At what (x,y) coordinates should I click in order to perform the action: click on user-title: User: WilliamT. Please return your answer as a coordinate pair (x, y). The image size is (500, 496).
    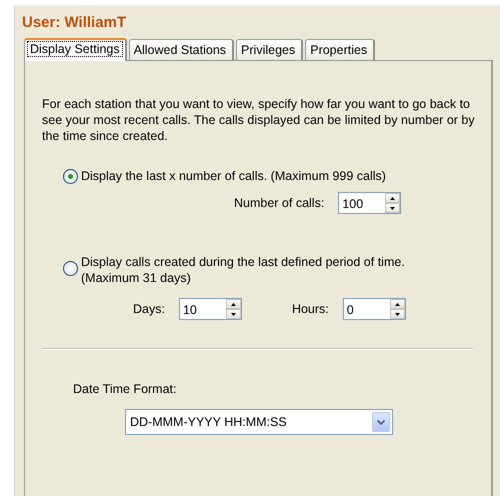
    Looking at the image, I should click on (74, 22).